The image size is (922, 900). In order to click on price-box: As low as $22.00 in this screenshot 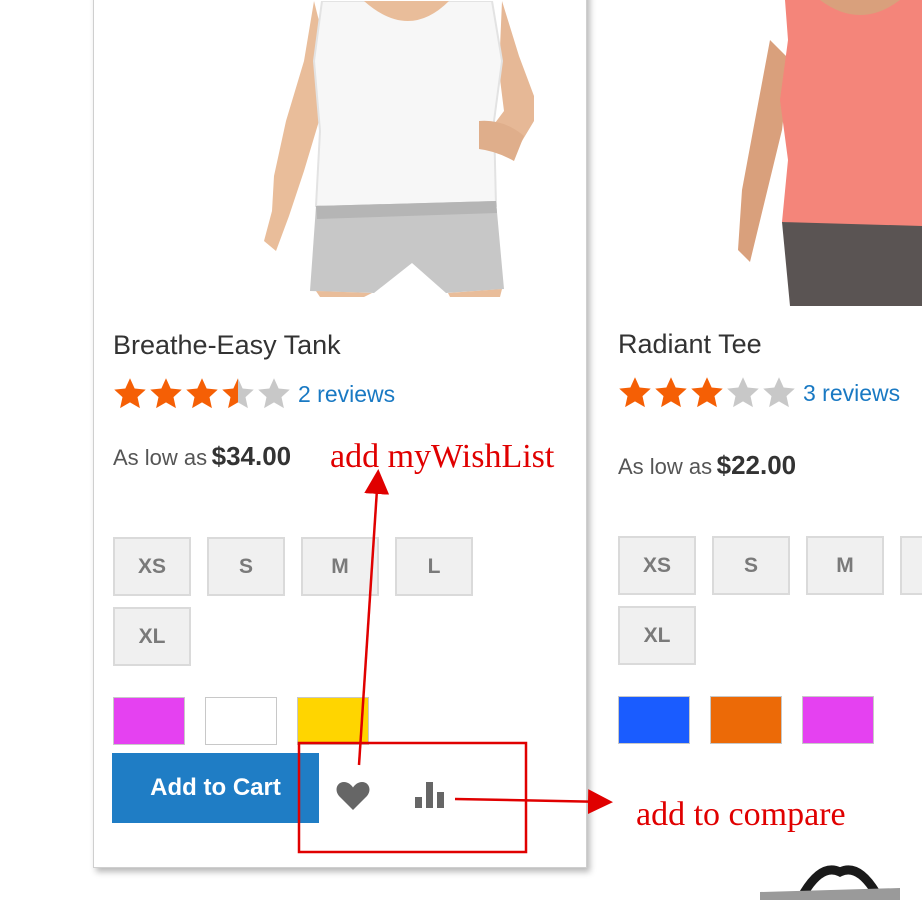, I will do `click(707, 465)`.